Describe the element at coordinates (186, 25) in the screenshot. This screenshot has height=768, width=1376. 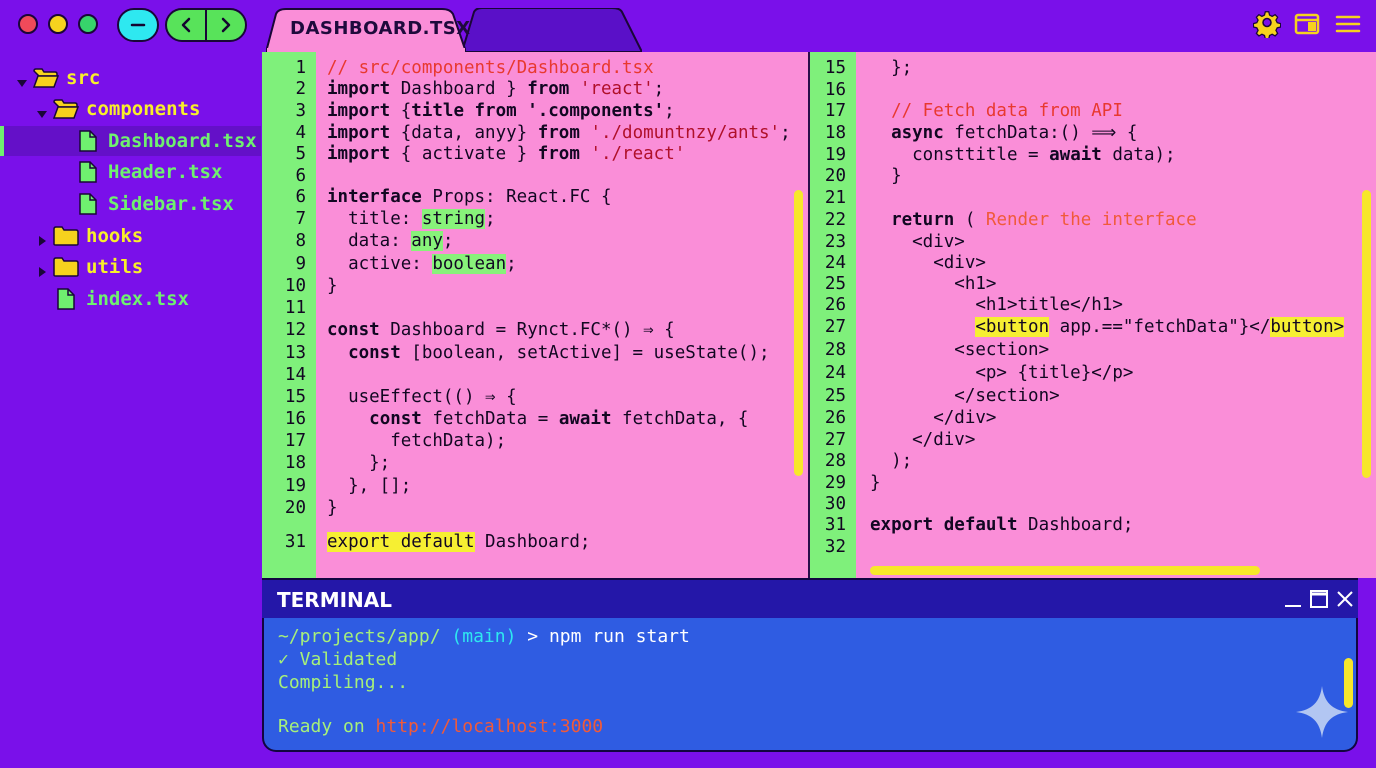
I see `back-button` at that location.